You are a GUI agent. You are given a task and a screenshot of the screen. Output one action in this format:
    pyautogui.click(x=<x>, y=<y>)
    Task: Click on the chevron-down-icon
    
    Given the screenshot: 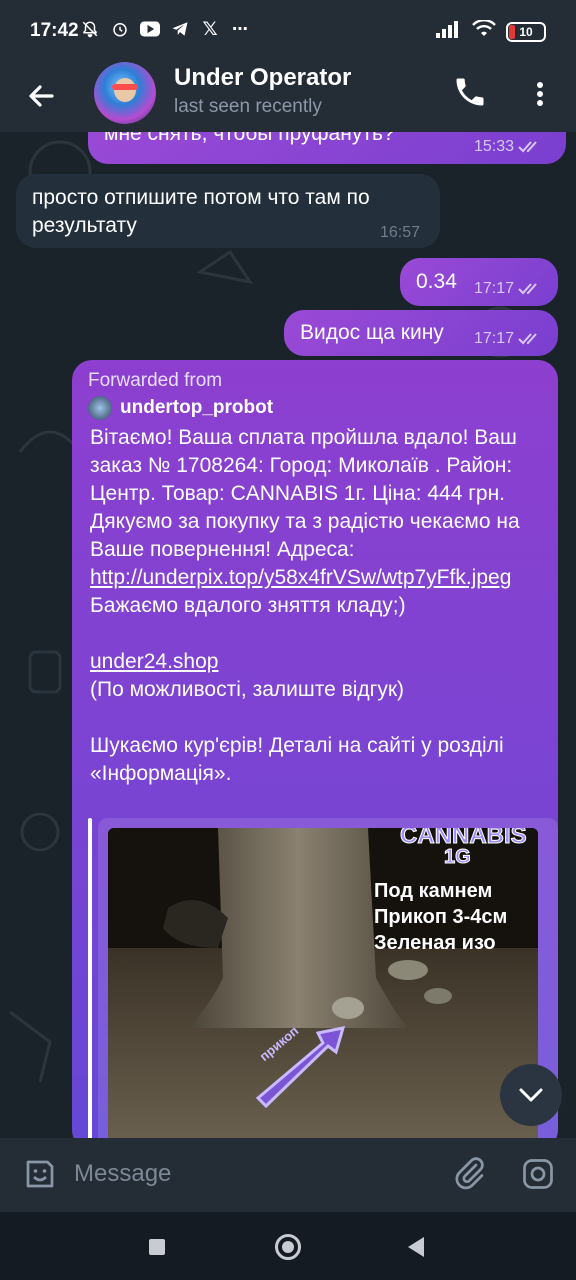 What is the action you would take?
    pyautogui.click(x=531, y=1095)
    